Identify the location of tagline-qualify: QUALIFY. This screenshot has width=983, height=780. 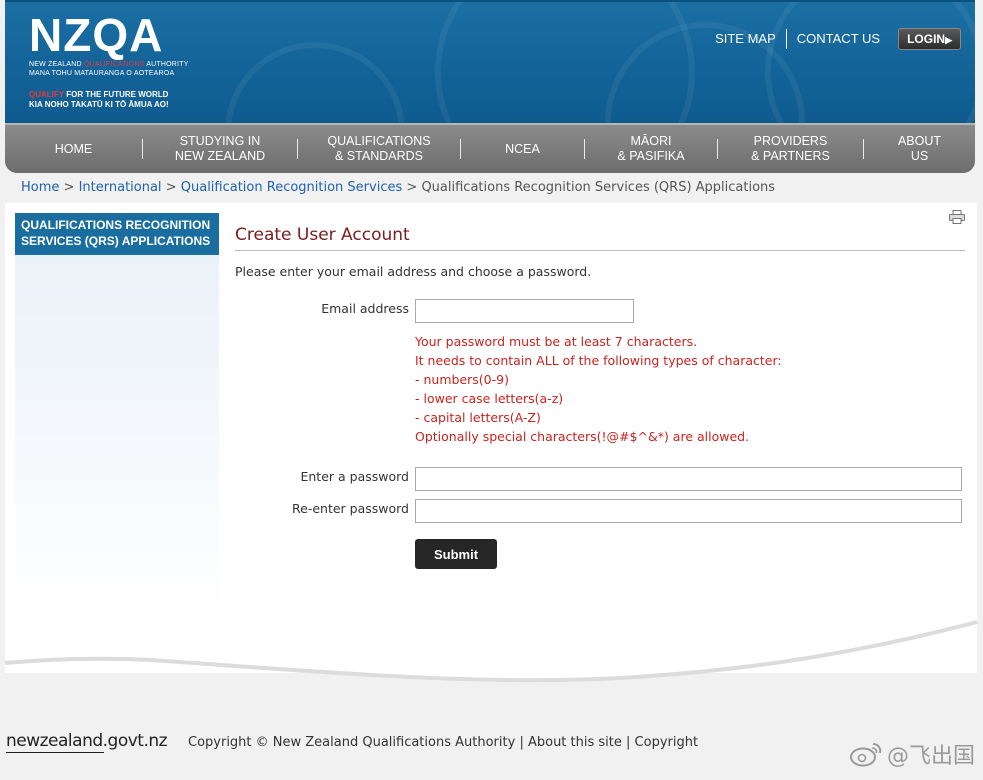
(46, 94).